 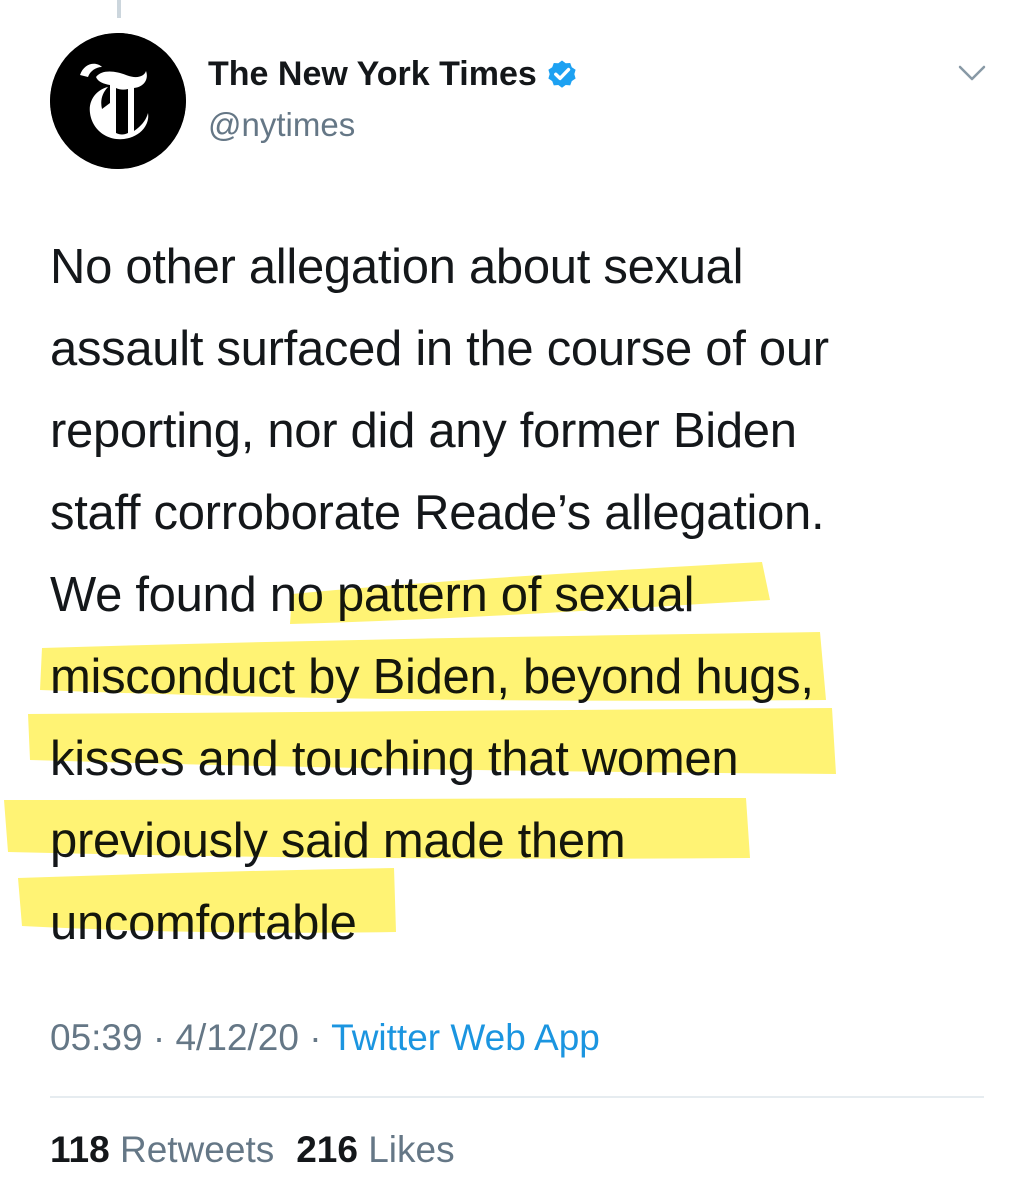 I want to click on author-name-row: The New York Times, so click(x=393, y=74).